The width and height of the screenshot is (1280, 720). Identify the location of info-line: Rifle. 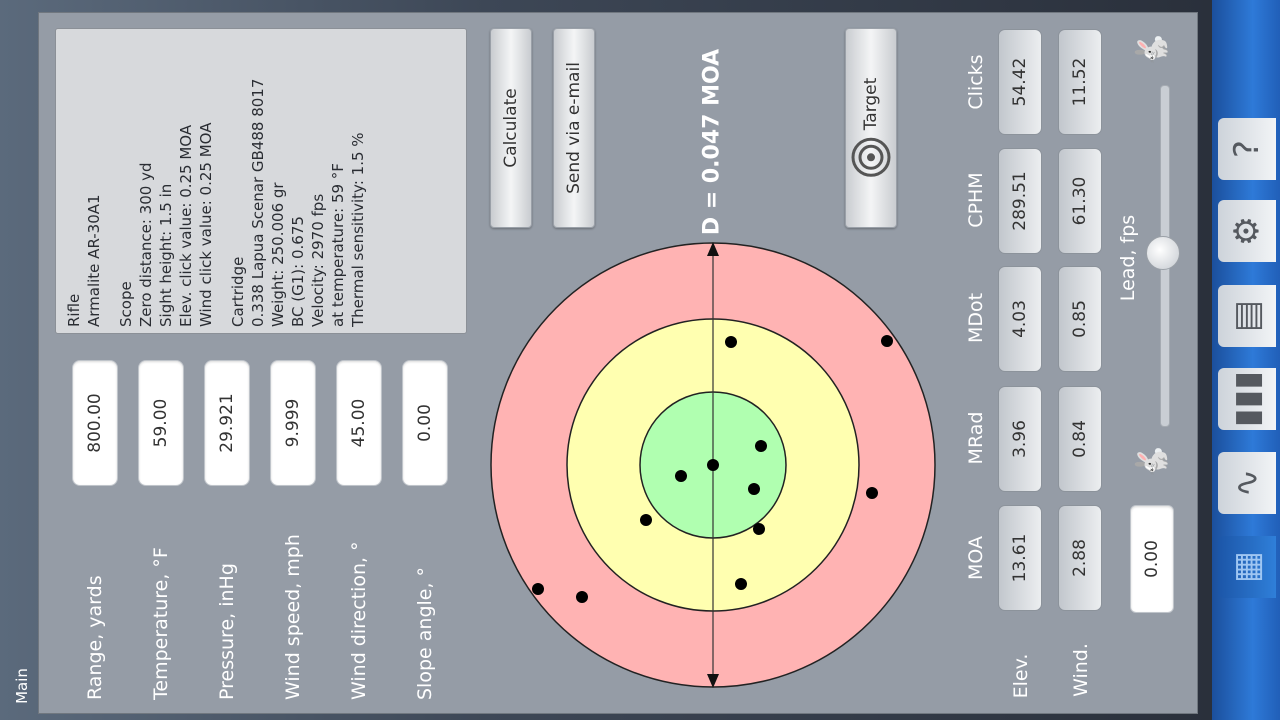
(74, 310).